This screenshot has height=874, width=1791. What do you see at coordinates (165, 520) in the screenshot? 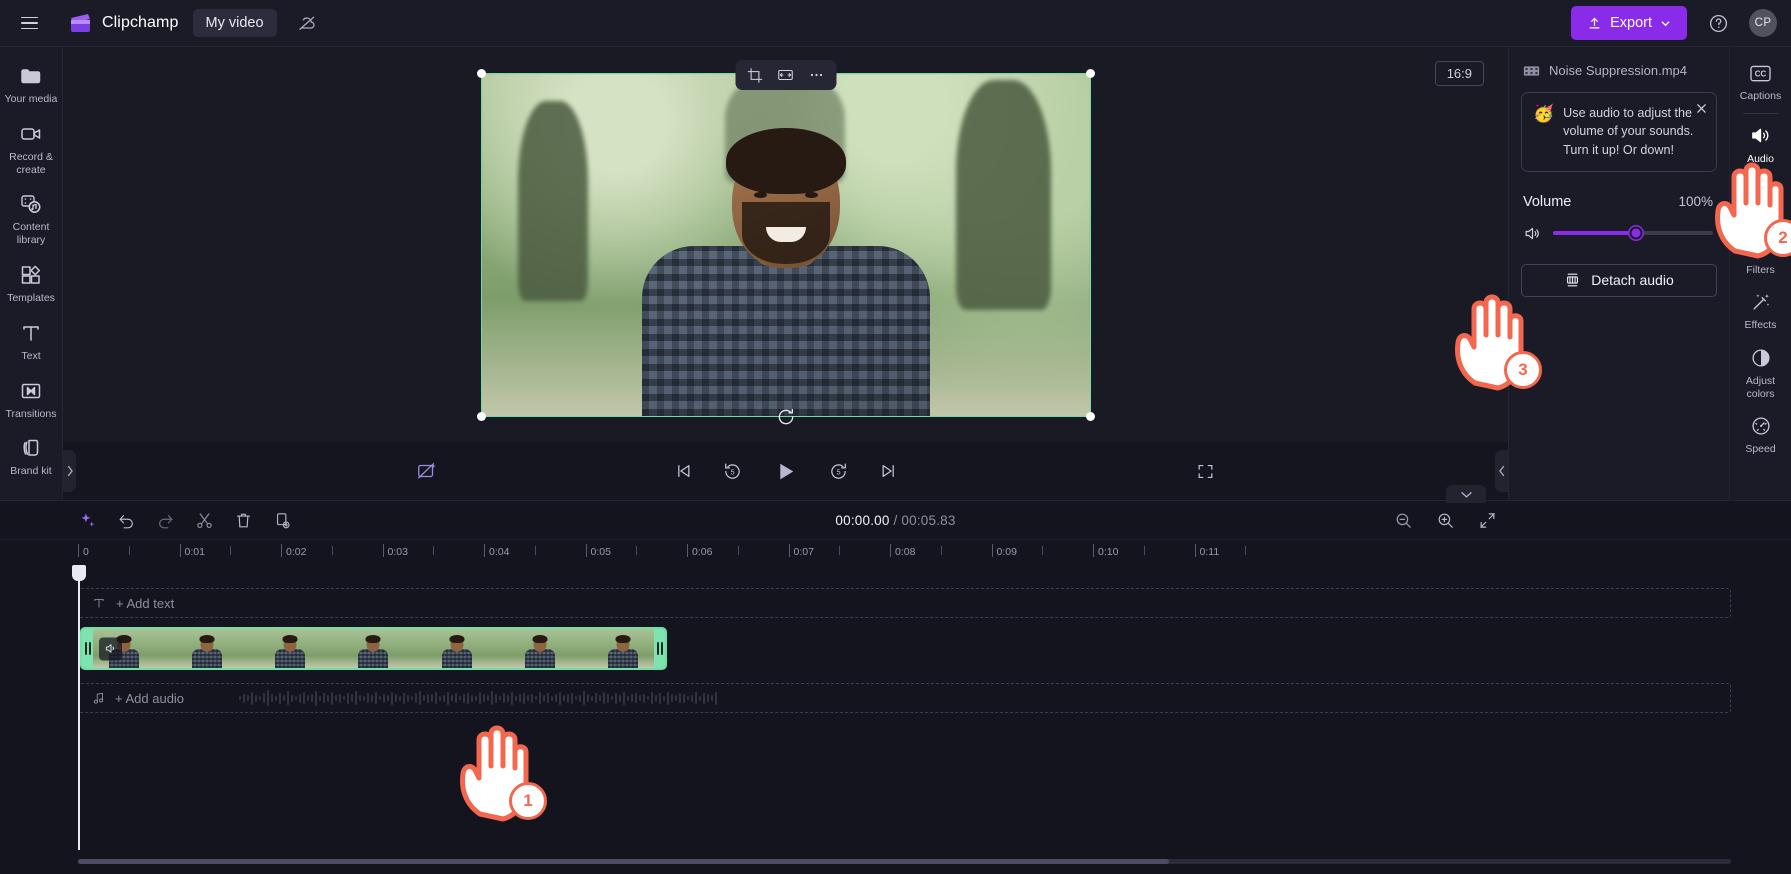
I see `redo-button` at bounding box center [165, 520].